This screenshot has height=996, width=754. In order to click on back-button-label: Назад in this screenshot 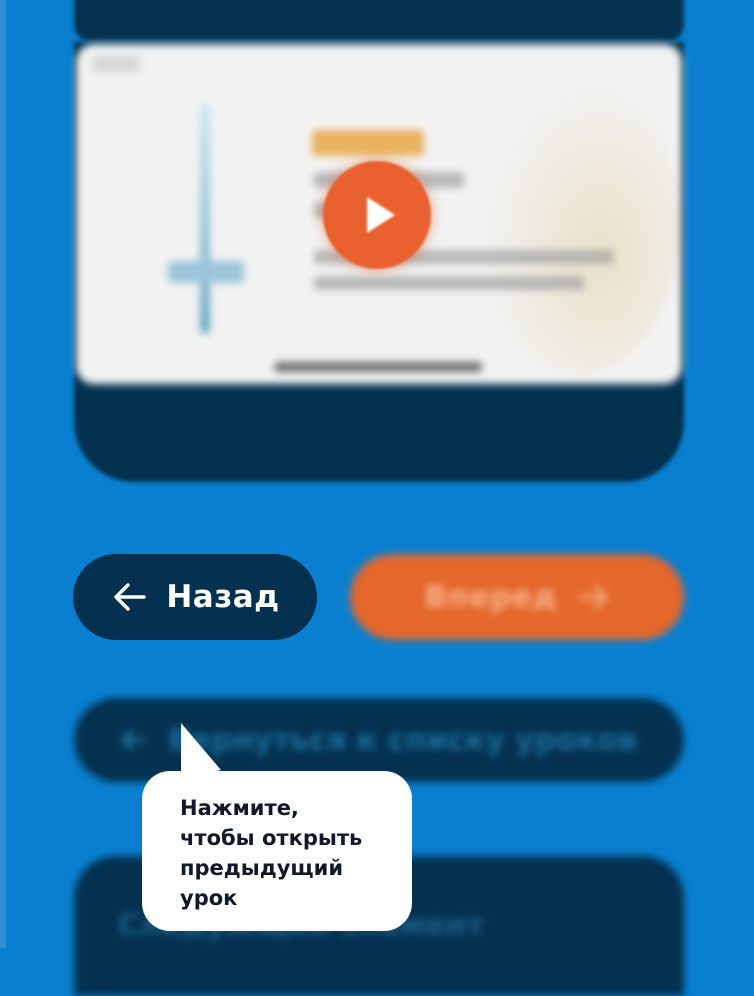, I will do `click(223, 597)`.